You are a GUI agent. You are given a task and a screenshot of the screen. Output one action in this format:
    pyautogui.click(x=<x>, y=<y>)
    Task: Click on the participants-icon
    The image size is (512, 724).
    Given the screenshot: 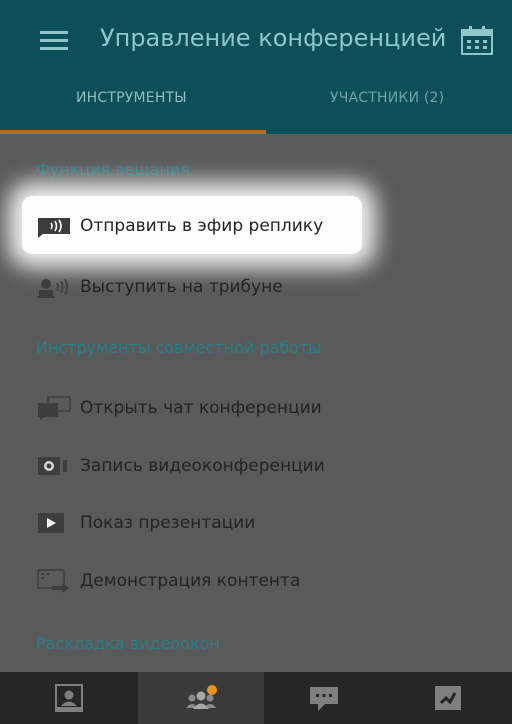 What is the action you would take?
    pyautogui.click(x=201, y=697)
    